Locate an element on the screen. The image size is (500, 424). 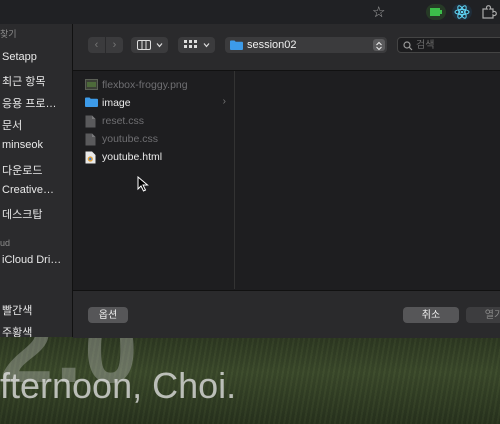
sidebar-item-setapp: Setapp is located at coordinates (19, 57).